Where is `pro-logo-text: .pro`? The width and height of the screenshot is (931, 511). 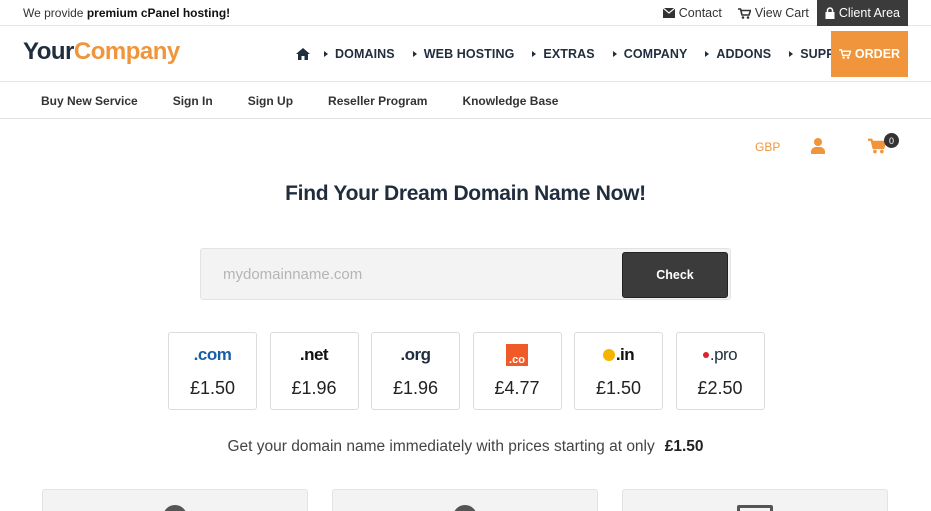 pro-logo-text: .pro is located at coordinates (723, 354).